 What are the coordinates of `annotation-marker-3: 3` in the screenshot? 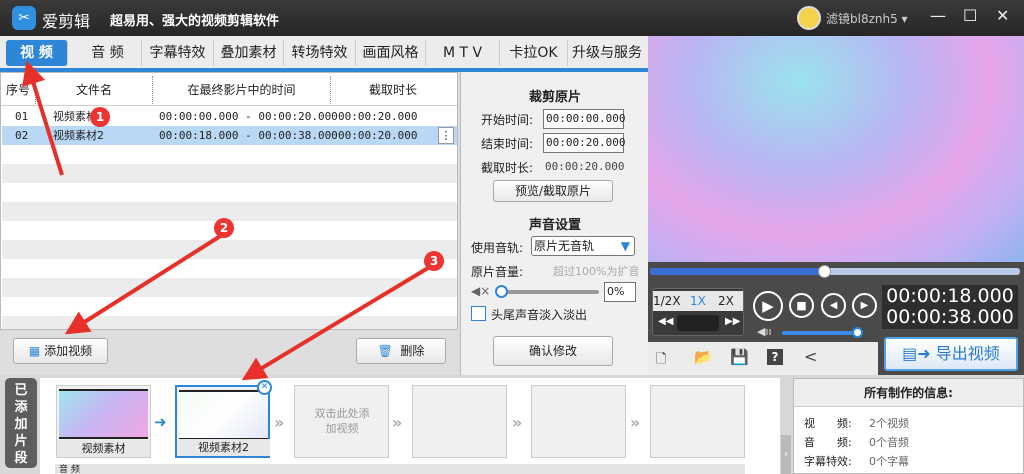 It's located at (434, 261).